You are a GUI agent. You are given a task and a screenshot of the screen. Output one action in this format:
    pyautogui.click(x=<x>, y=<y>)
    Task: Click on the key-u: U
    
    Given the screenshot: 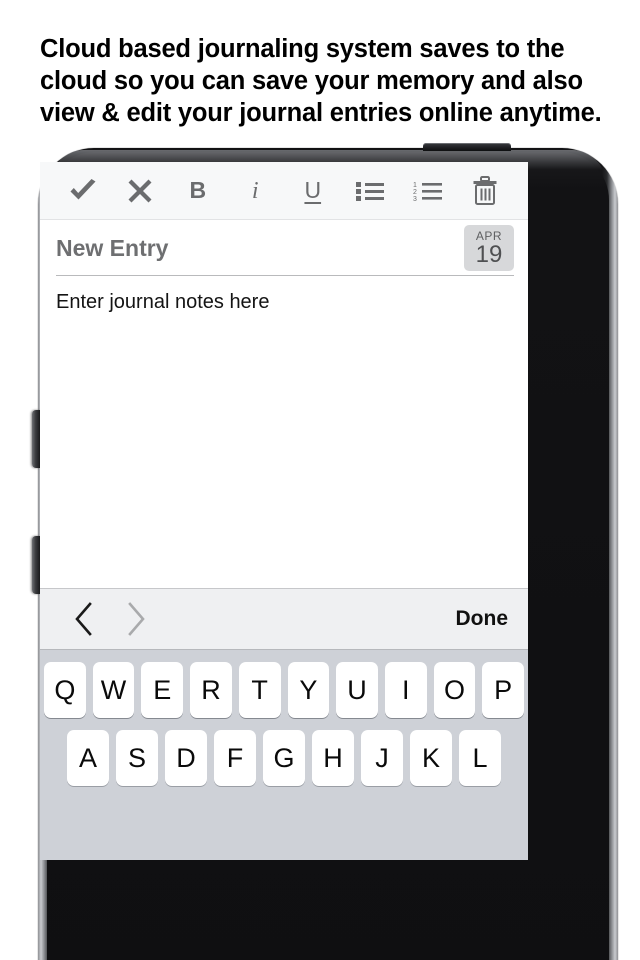 What is the action you would take?
    pyautogui.click(x=357, y=690)
    